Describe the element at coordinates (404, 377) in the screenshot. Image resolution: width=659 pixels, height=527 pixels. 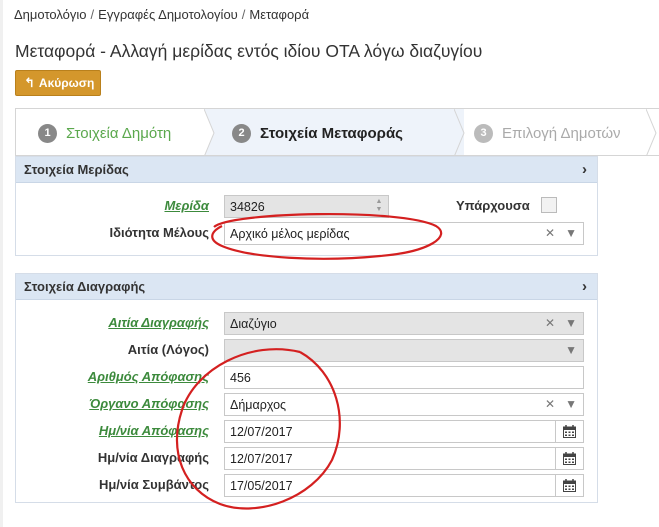
I see `decision-number-input: 456` at that location.